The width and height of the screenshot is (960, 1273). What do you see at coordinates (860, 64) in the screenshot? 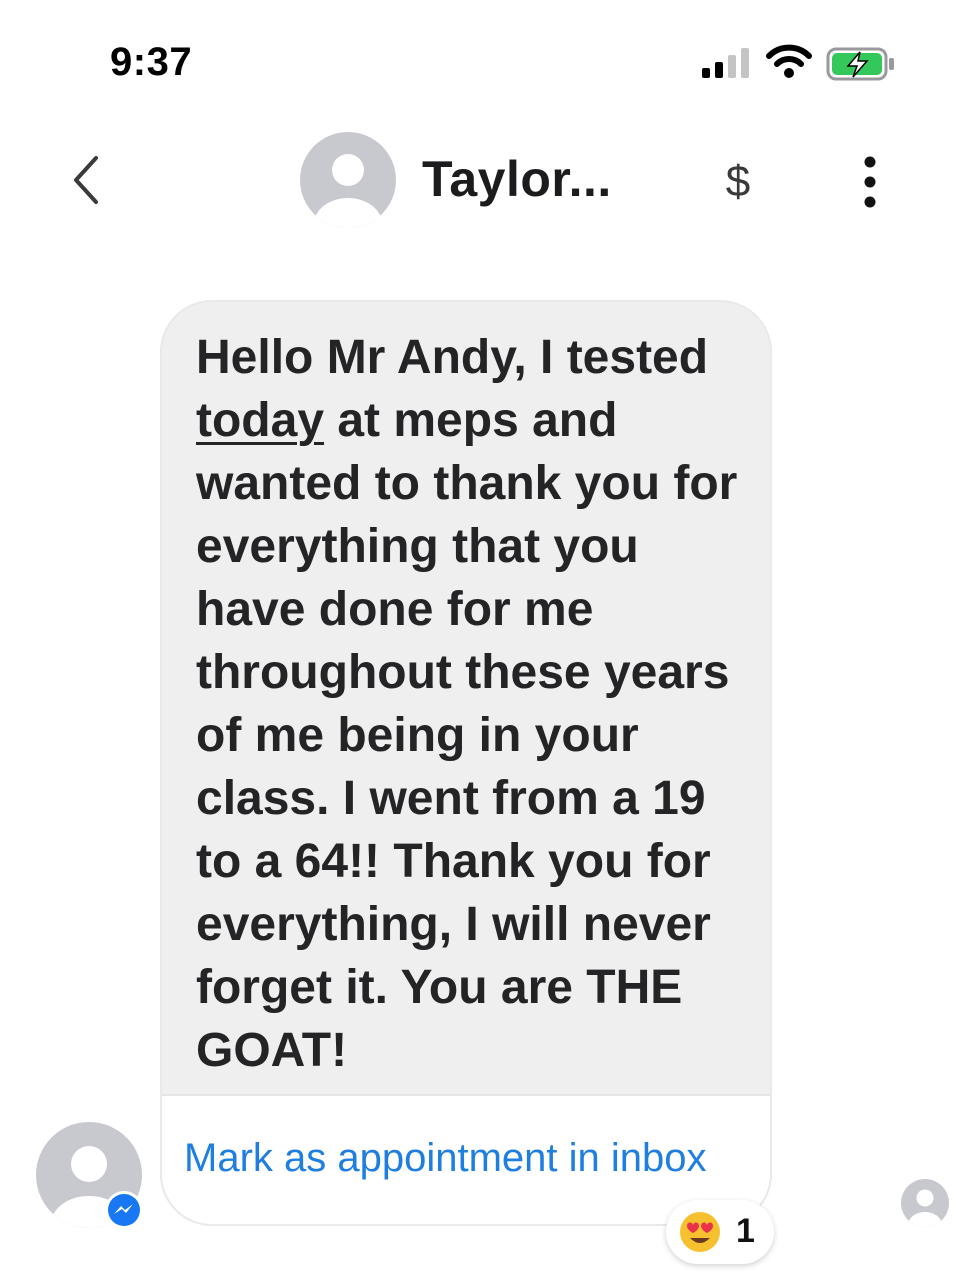
I see `battery-charging-icon` at bounding box center [860, 64].